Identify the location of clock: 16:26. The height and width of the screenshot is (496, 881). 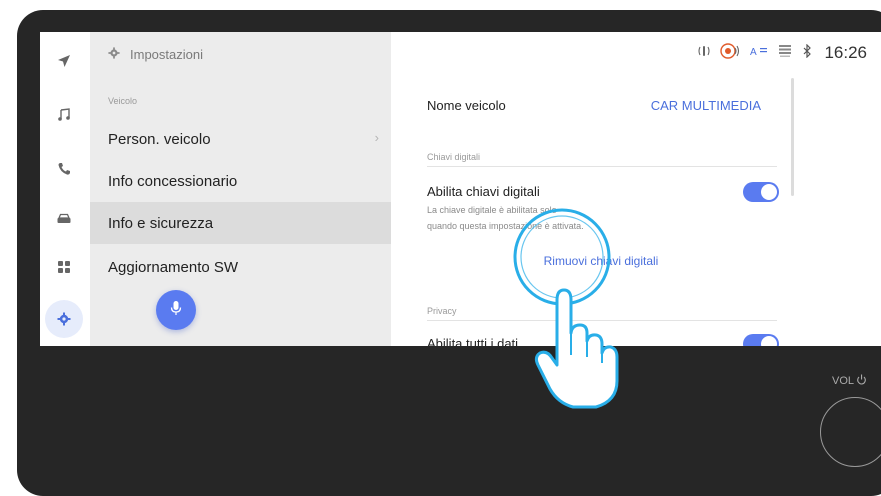
(845, 52).